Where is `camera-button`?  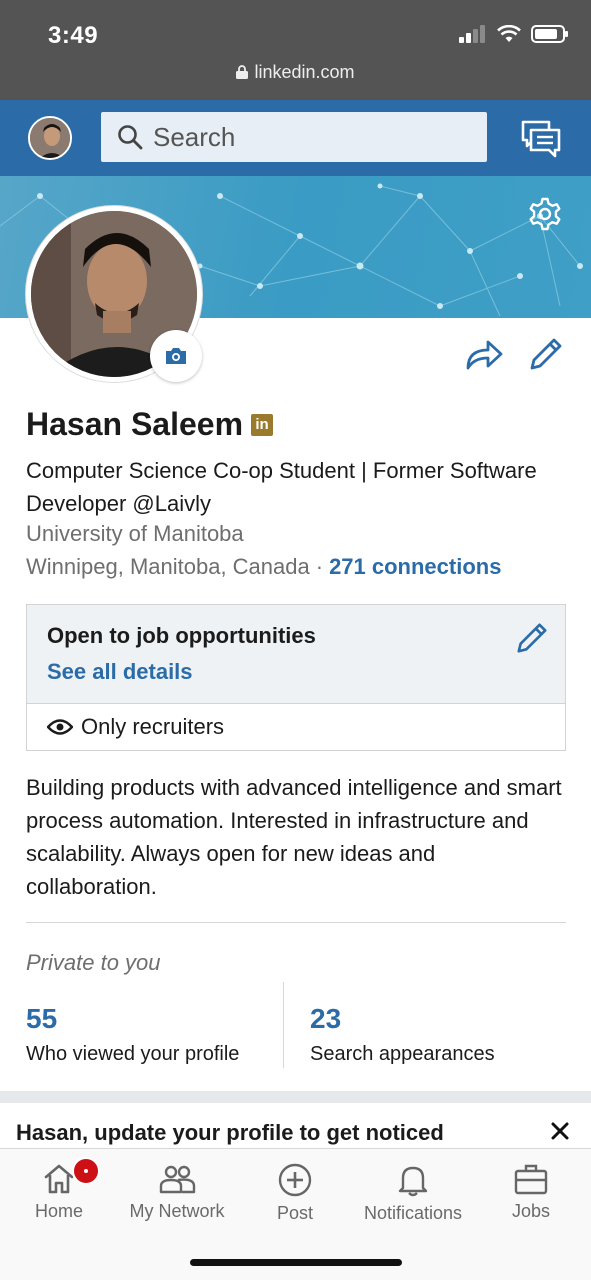 camera-button is located at coordinates (176, 356).